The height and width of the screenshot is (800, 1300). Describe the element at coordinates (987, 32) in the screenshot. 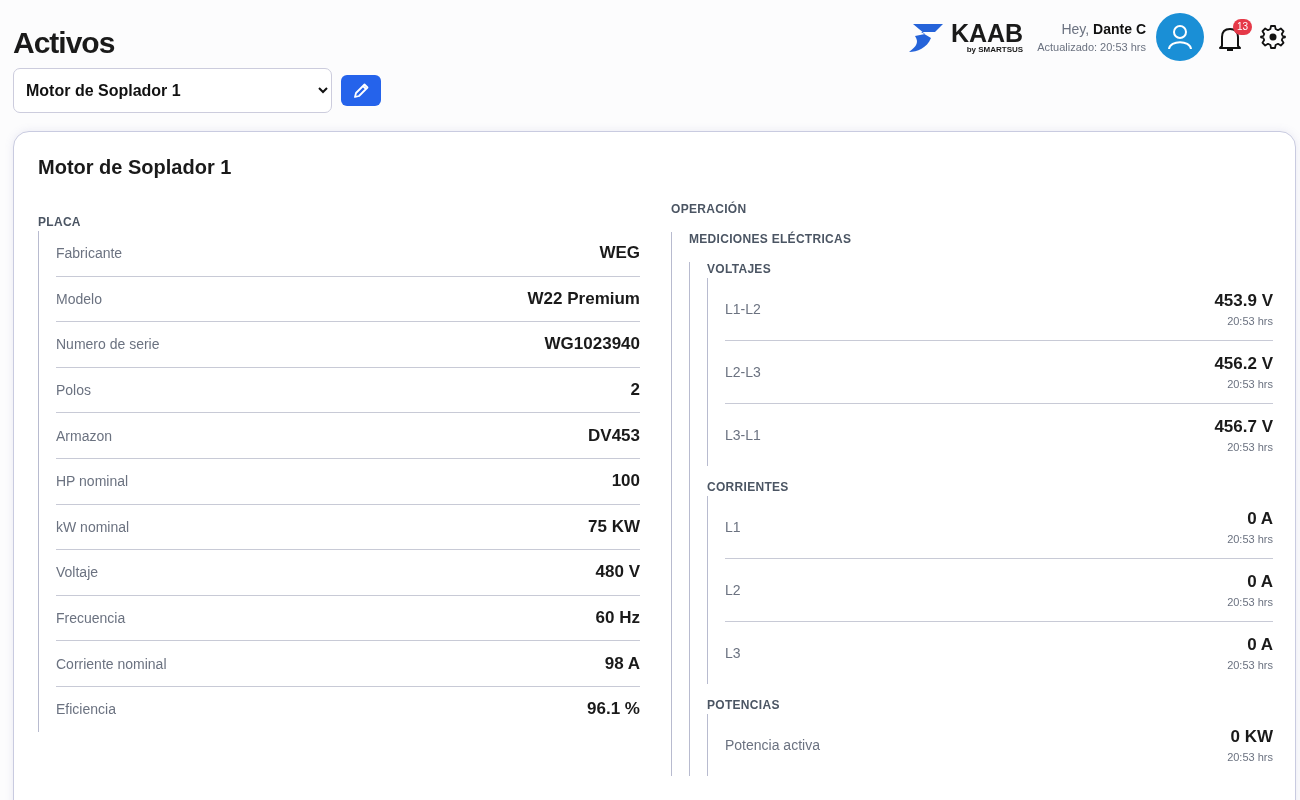

I see `brand-name: KAAB` at that location.